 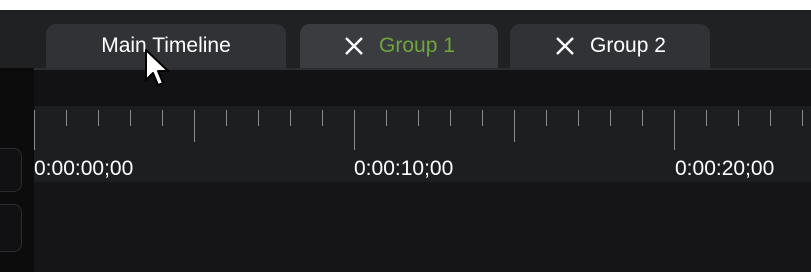 I want to click on track-gutter, so click(x=17, y=170).